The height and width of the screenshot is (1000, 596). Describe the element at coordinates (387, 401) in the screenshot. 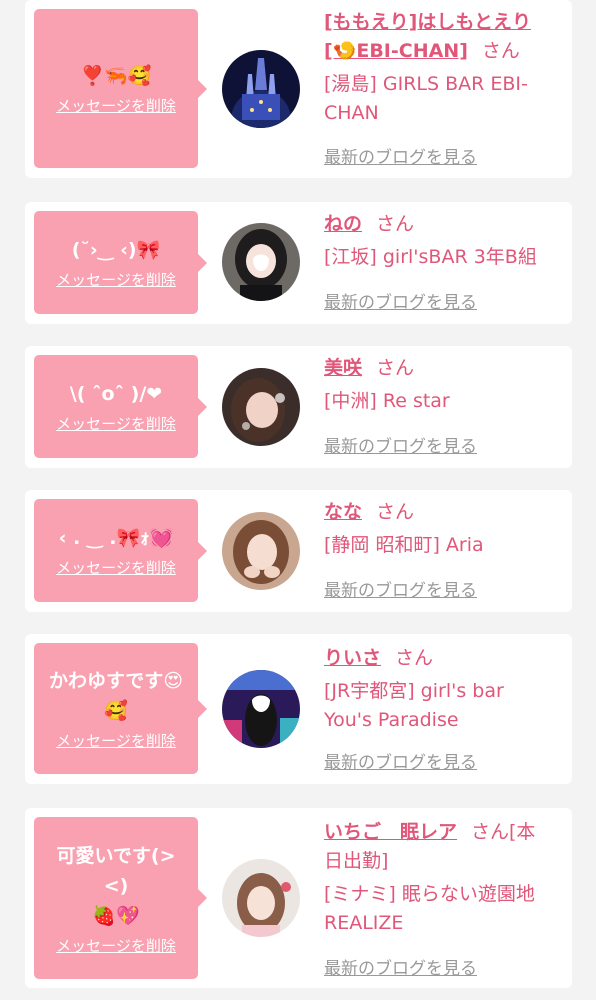

I see `shop-name: [中洲] Re star` at that location.